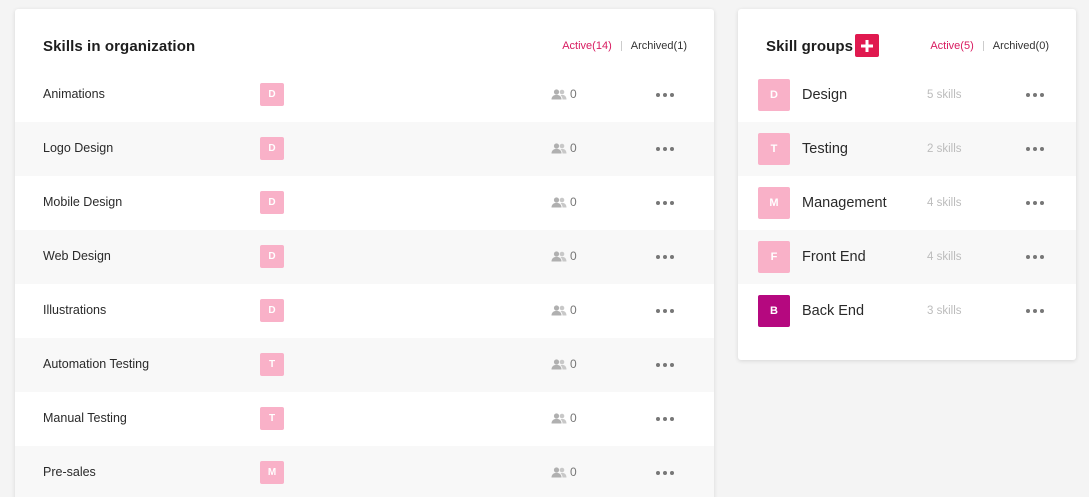  I want to click on skill-name: Animations, so click(74, 94).